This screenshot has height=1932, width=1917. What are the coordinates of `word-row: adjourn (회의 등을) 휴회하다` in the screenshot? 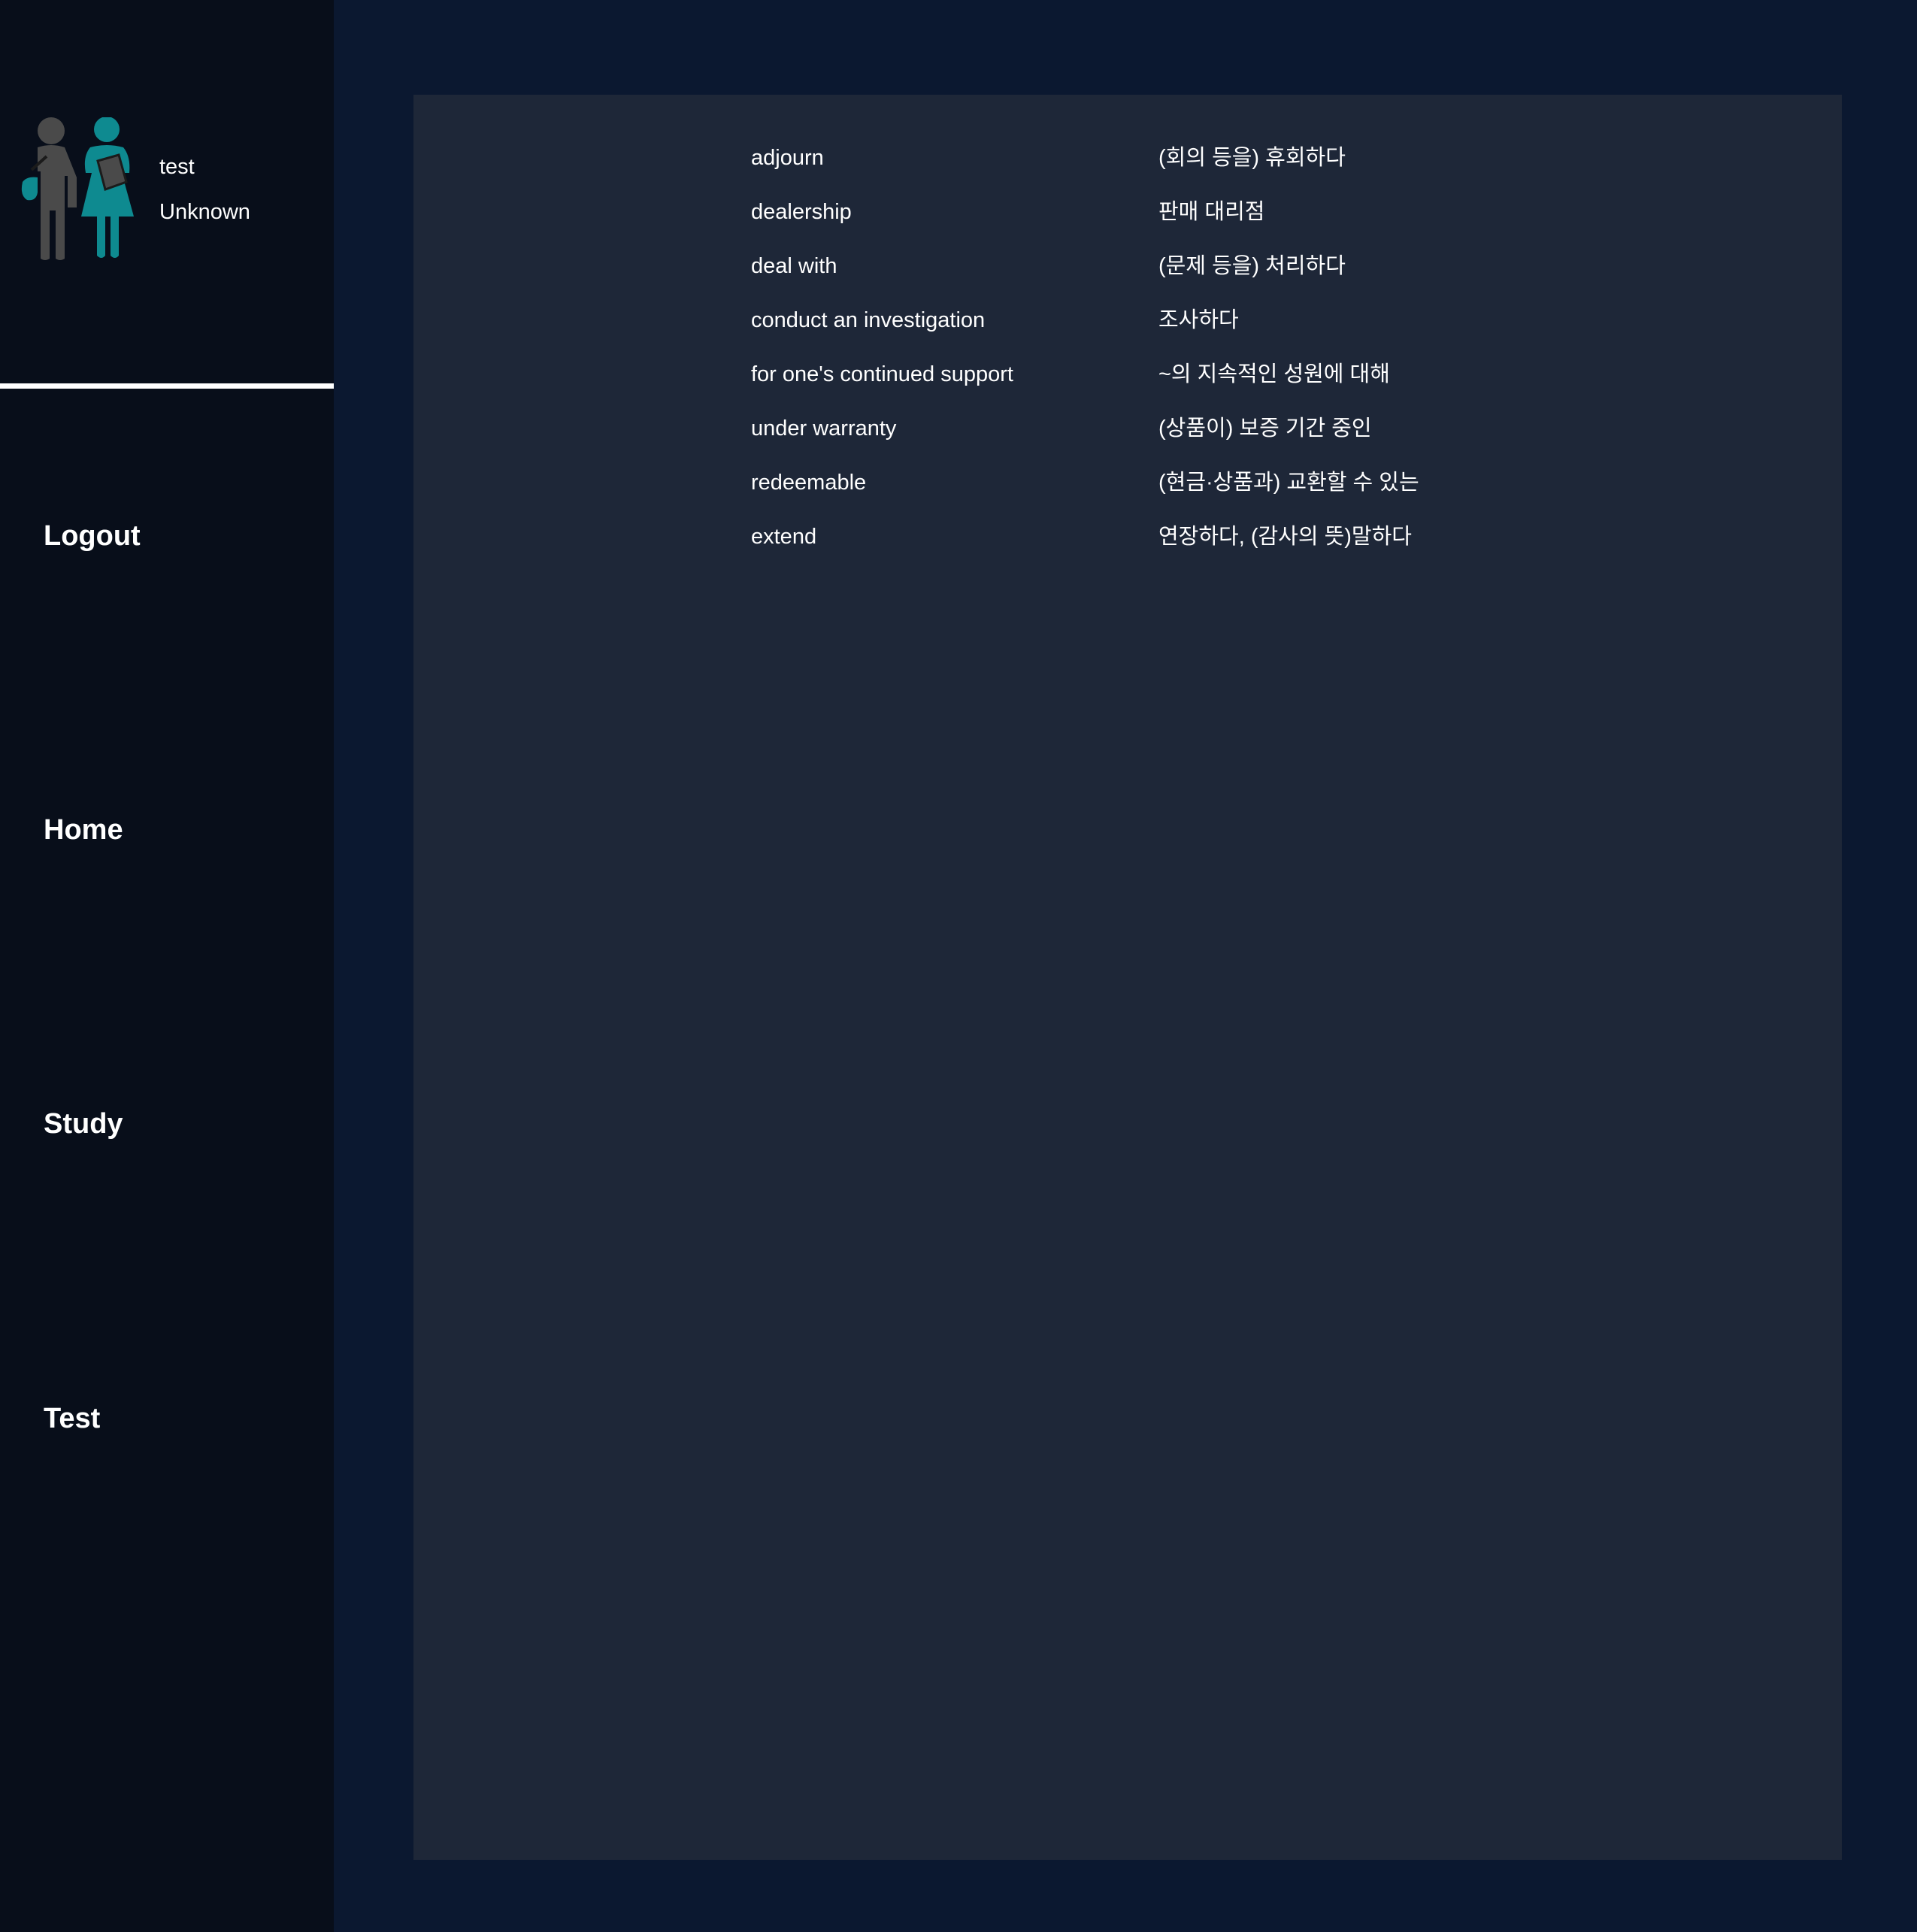 It's located at (1127, 171).